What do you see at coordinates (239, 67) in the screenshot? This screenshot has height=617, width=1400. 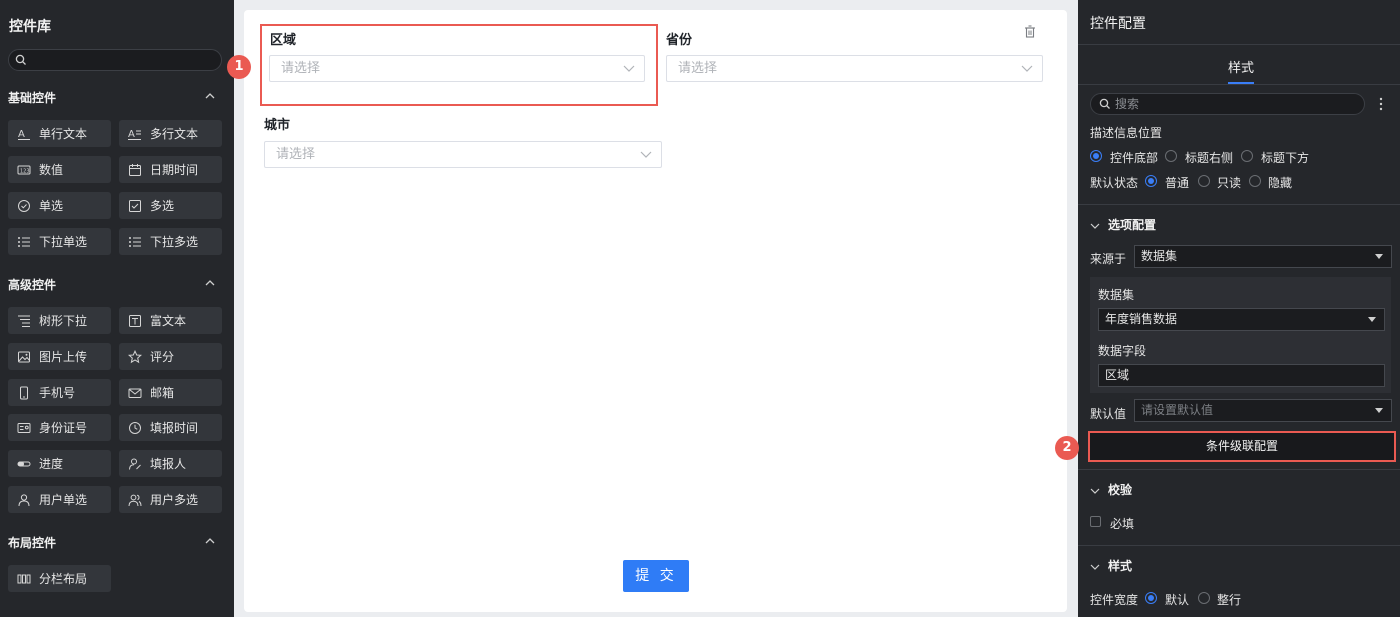 I see `annotation-badge-1: 1` at bounding box center [239, 67].